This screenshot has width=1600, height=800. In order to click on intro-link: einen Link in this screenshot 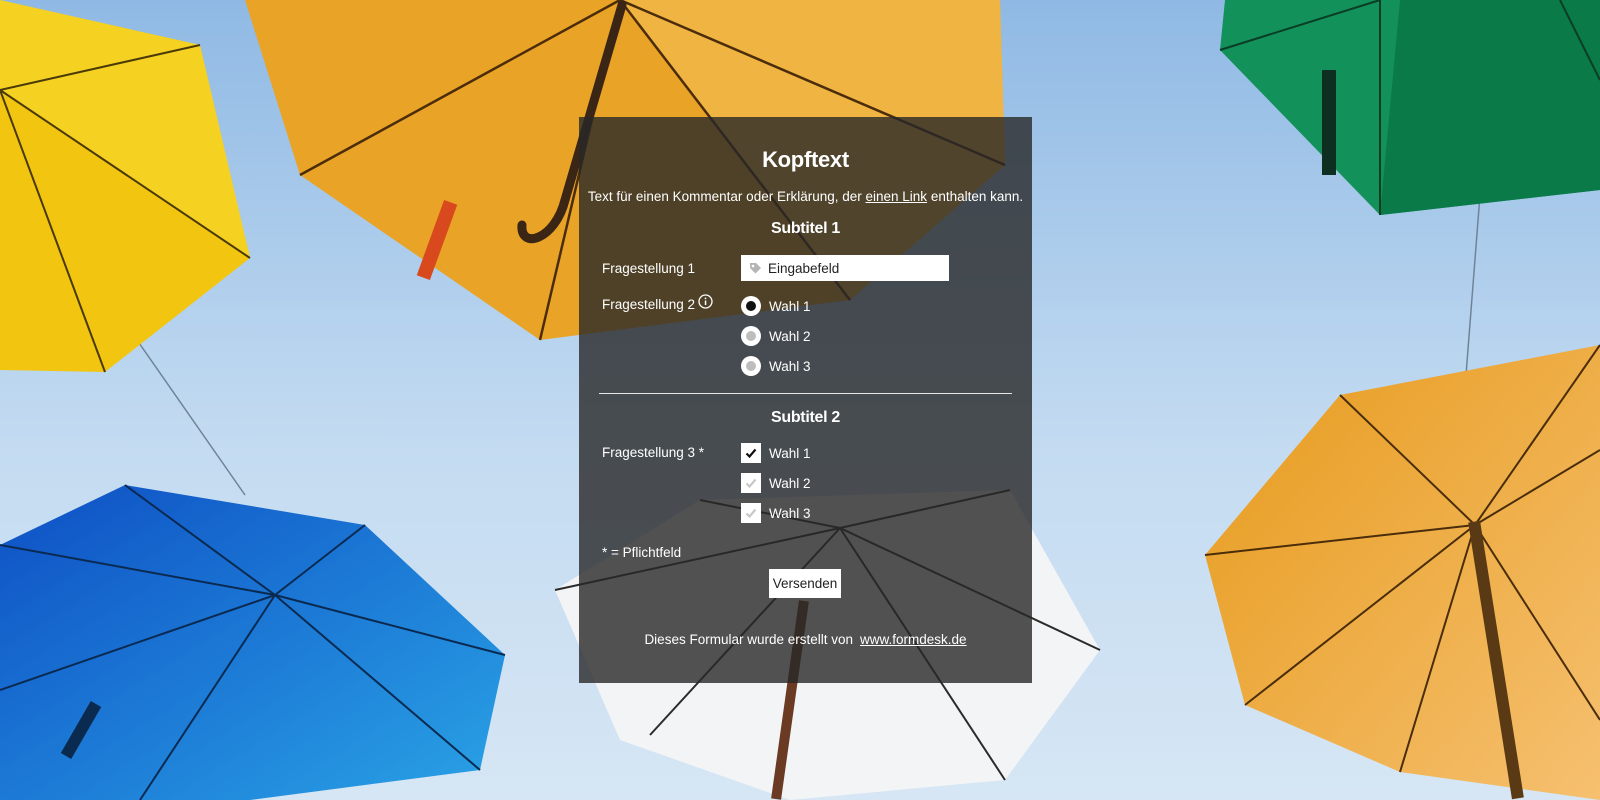, I will do `click(897, 196)`.